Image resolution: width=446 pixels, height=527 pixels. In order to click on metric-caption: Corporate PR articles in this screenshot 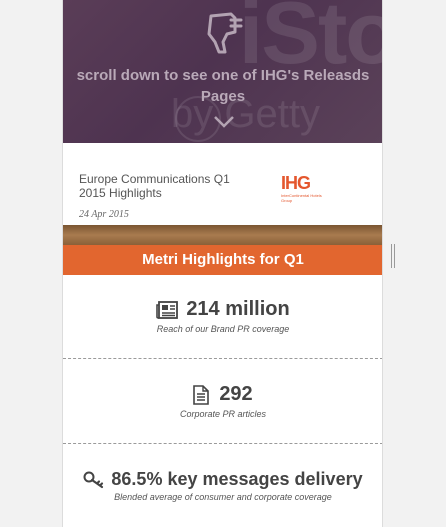, I will do `click(223, 414)`.